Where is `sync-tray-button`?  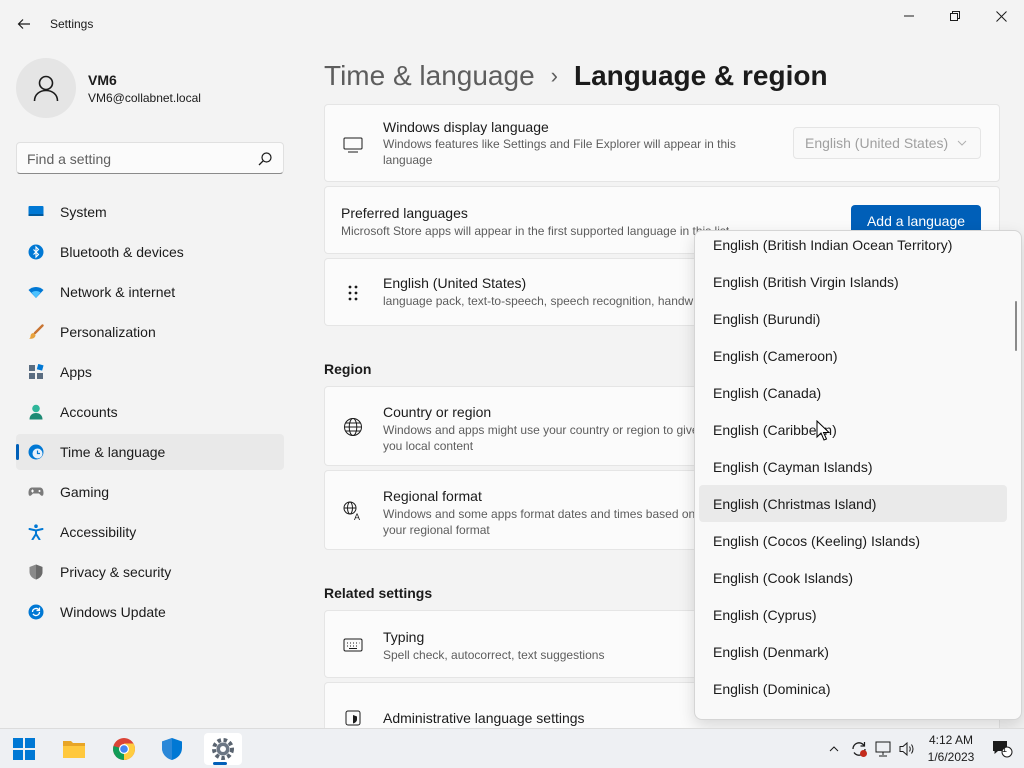 sync-tray-button is located at coordinates (859, 748).